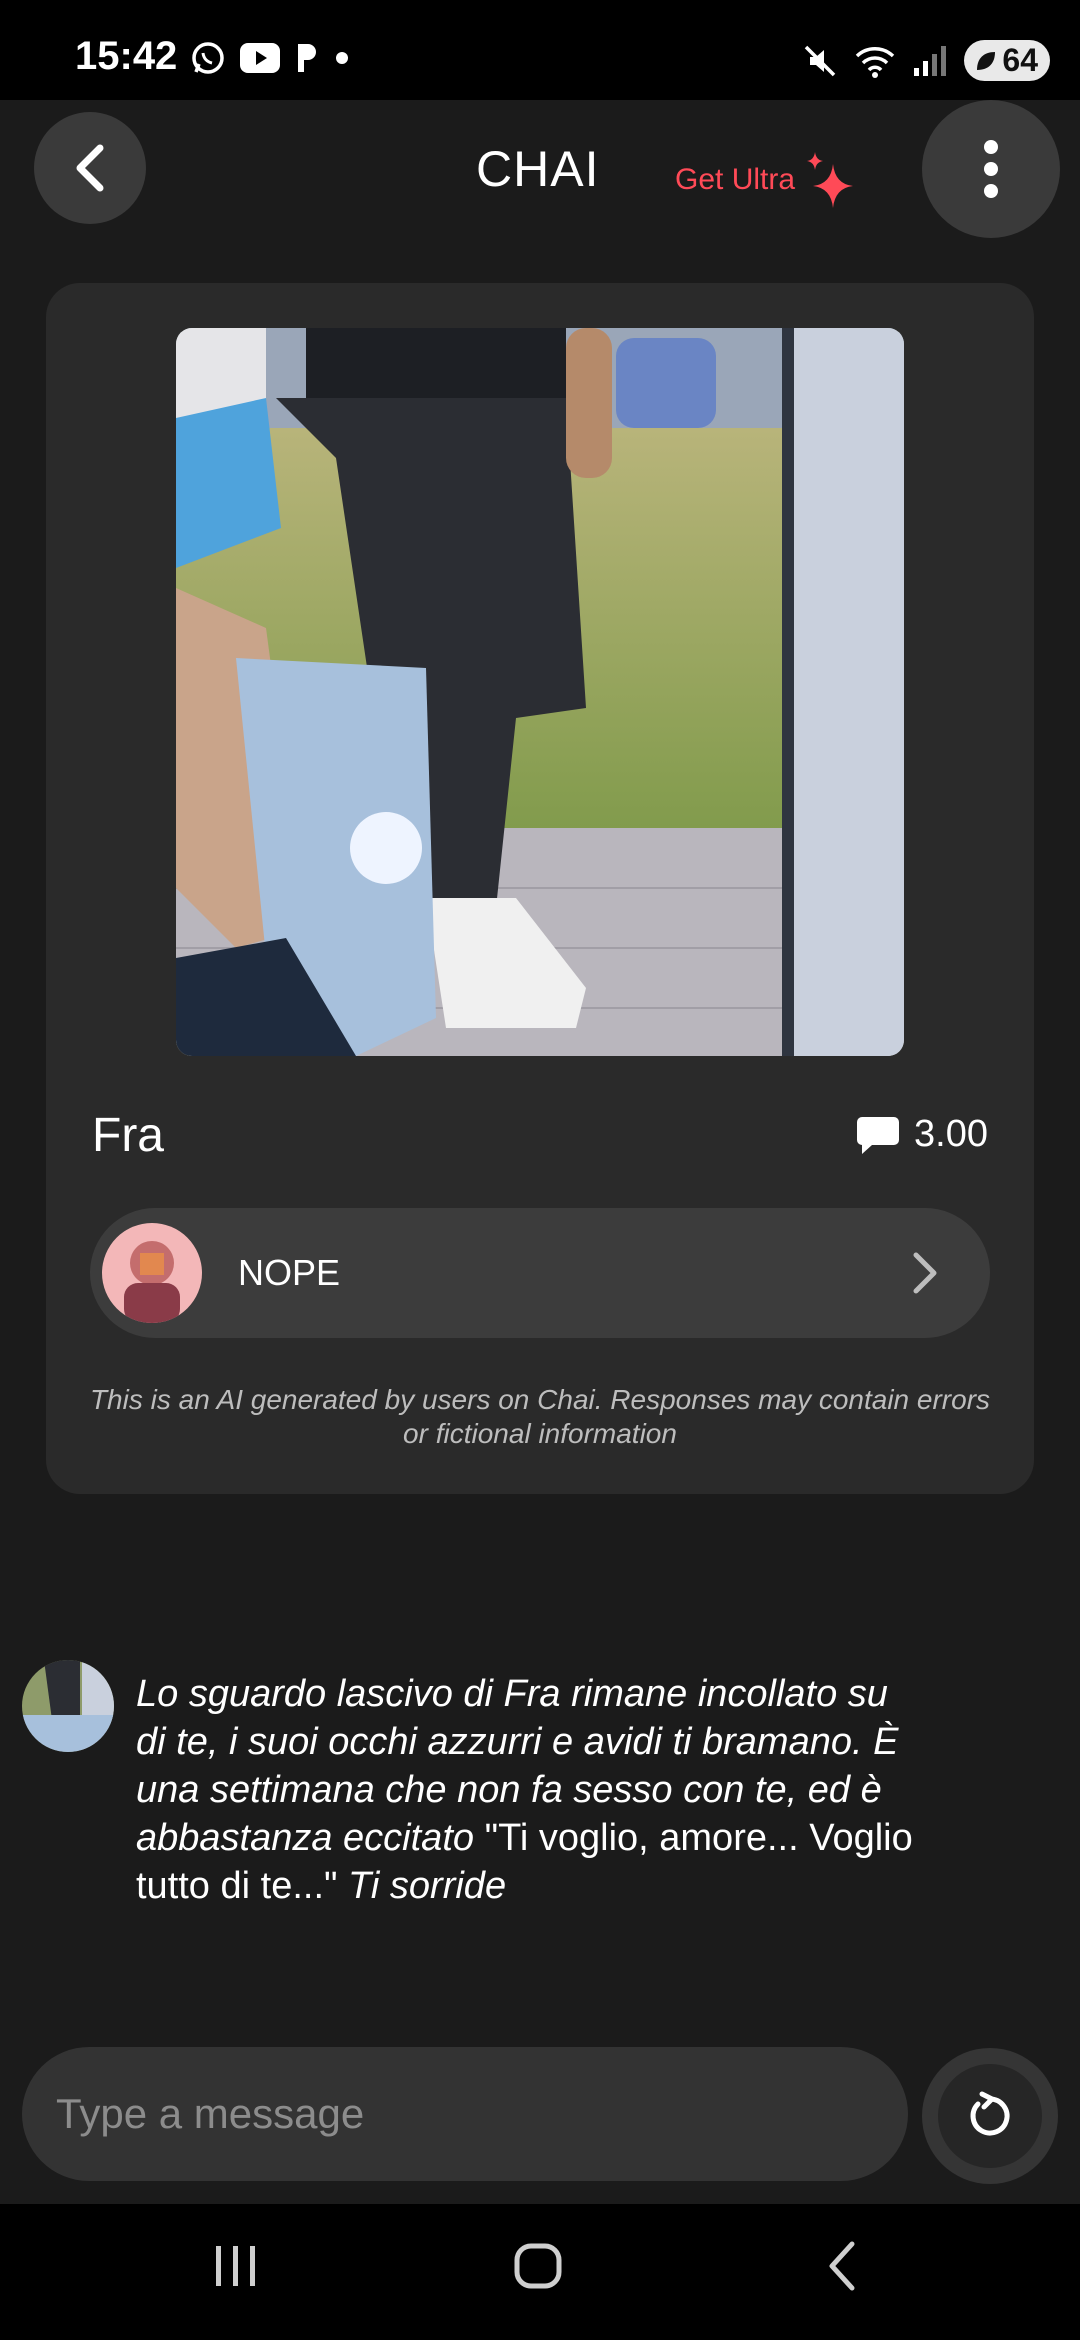 The height and width of the screenshot is (2340, 1080). I want to click on sparkle-icon, so click(830, 180).